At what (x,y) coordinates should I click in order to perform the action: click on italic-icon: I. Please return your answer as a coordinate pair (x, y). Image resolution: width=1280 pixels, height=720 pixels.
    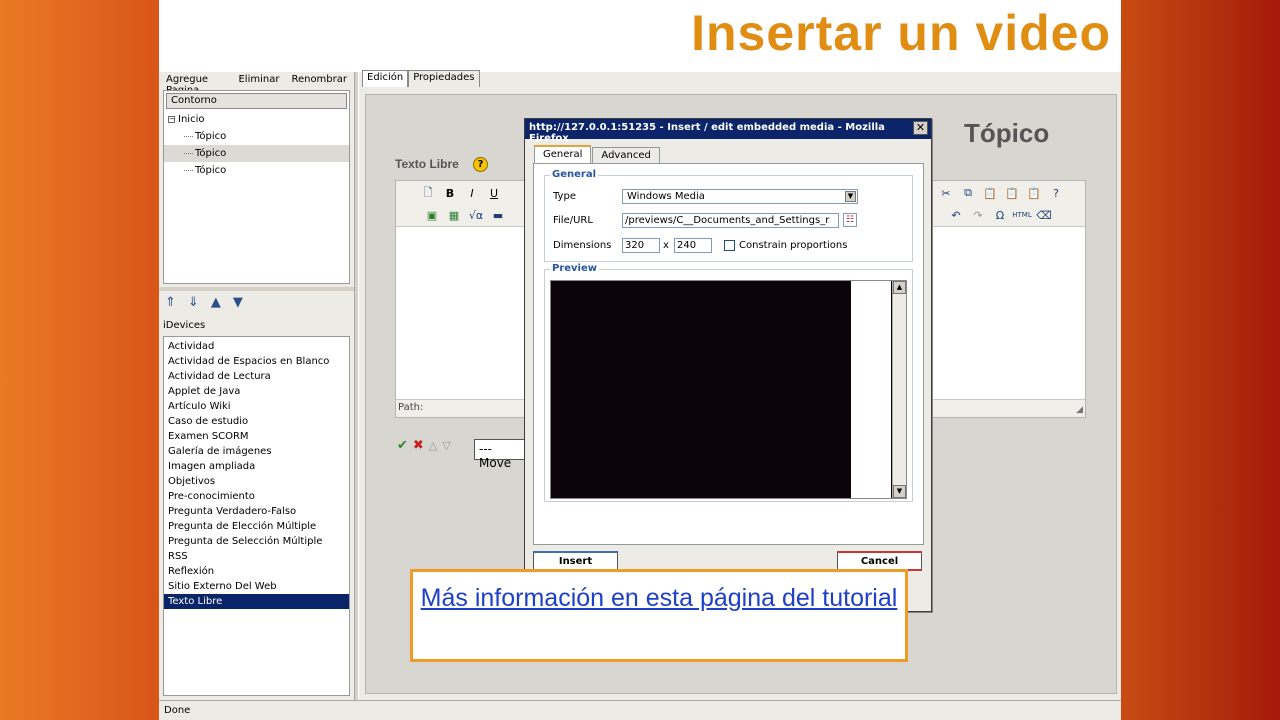
    Looking at the image, I should click on (472, 193).